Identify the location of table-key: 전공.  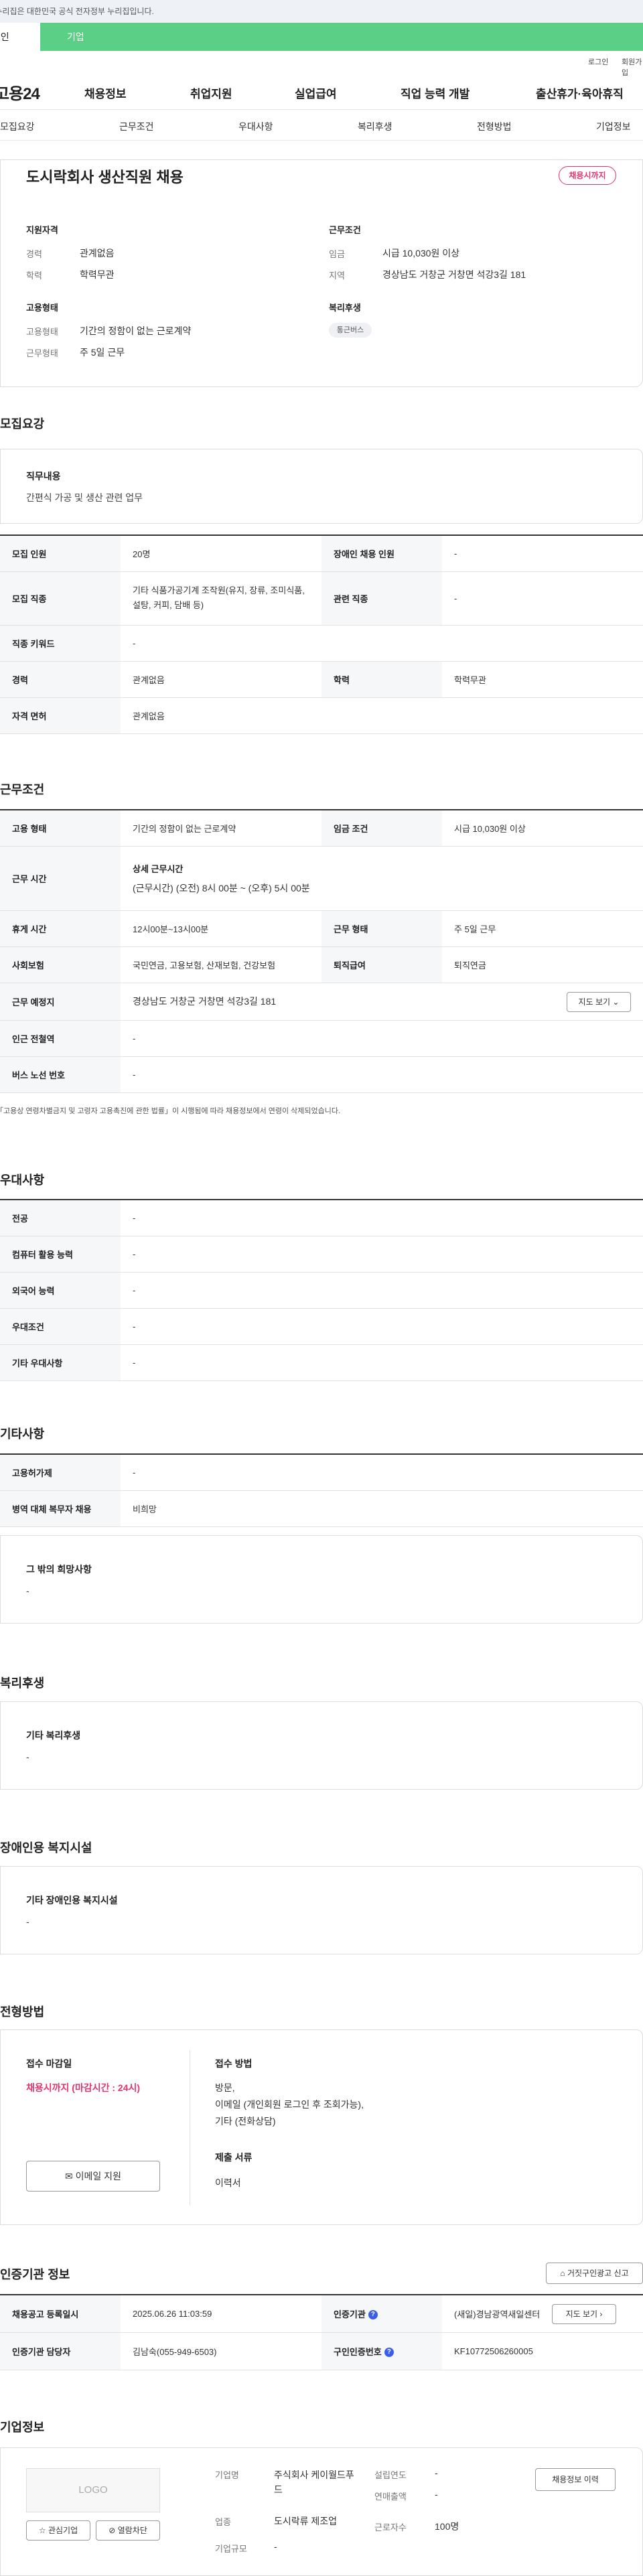
(60, 1218).